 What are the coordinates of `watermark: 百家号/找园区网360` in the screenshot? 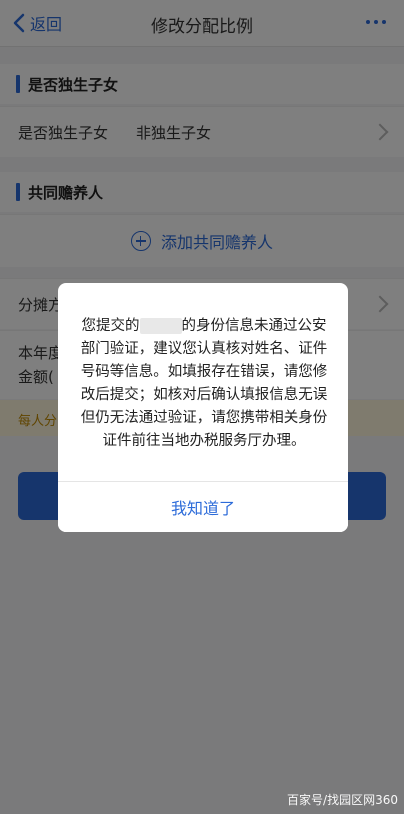 It's located at (342, 800).